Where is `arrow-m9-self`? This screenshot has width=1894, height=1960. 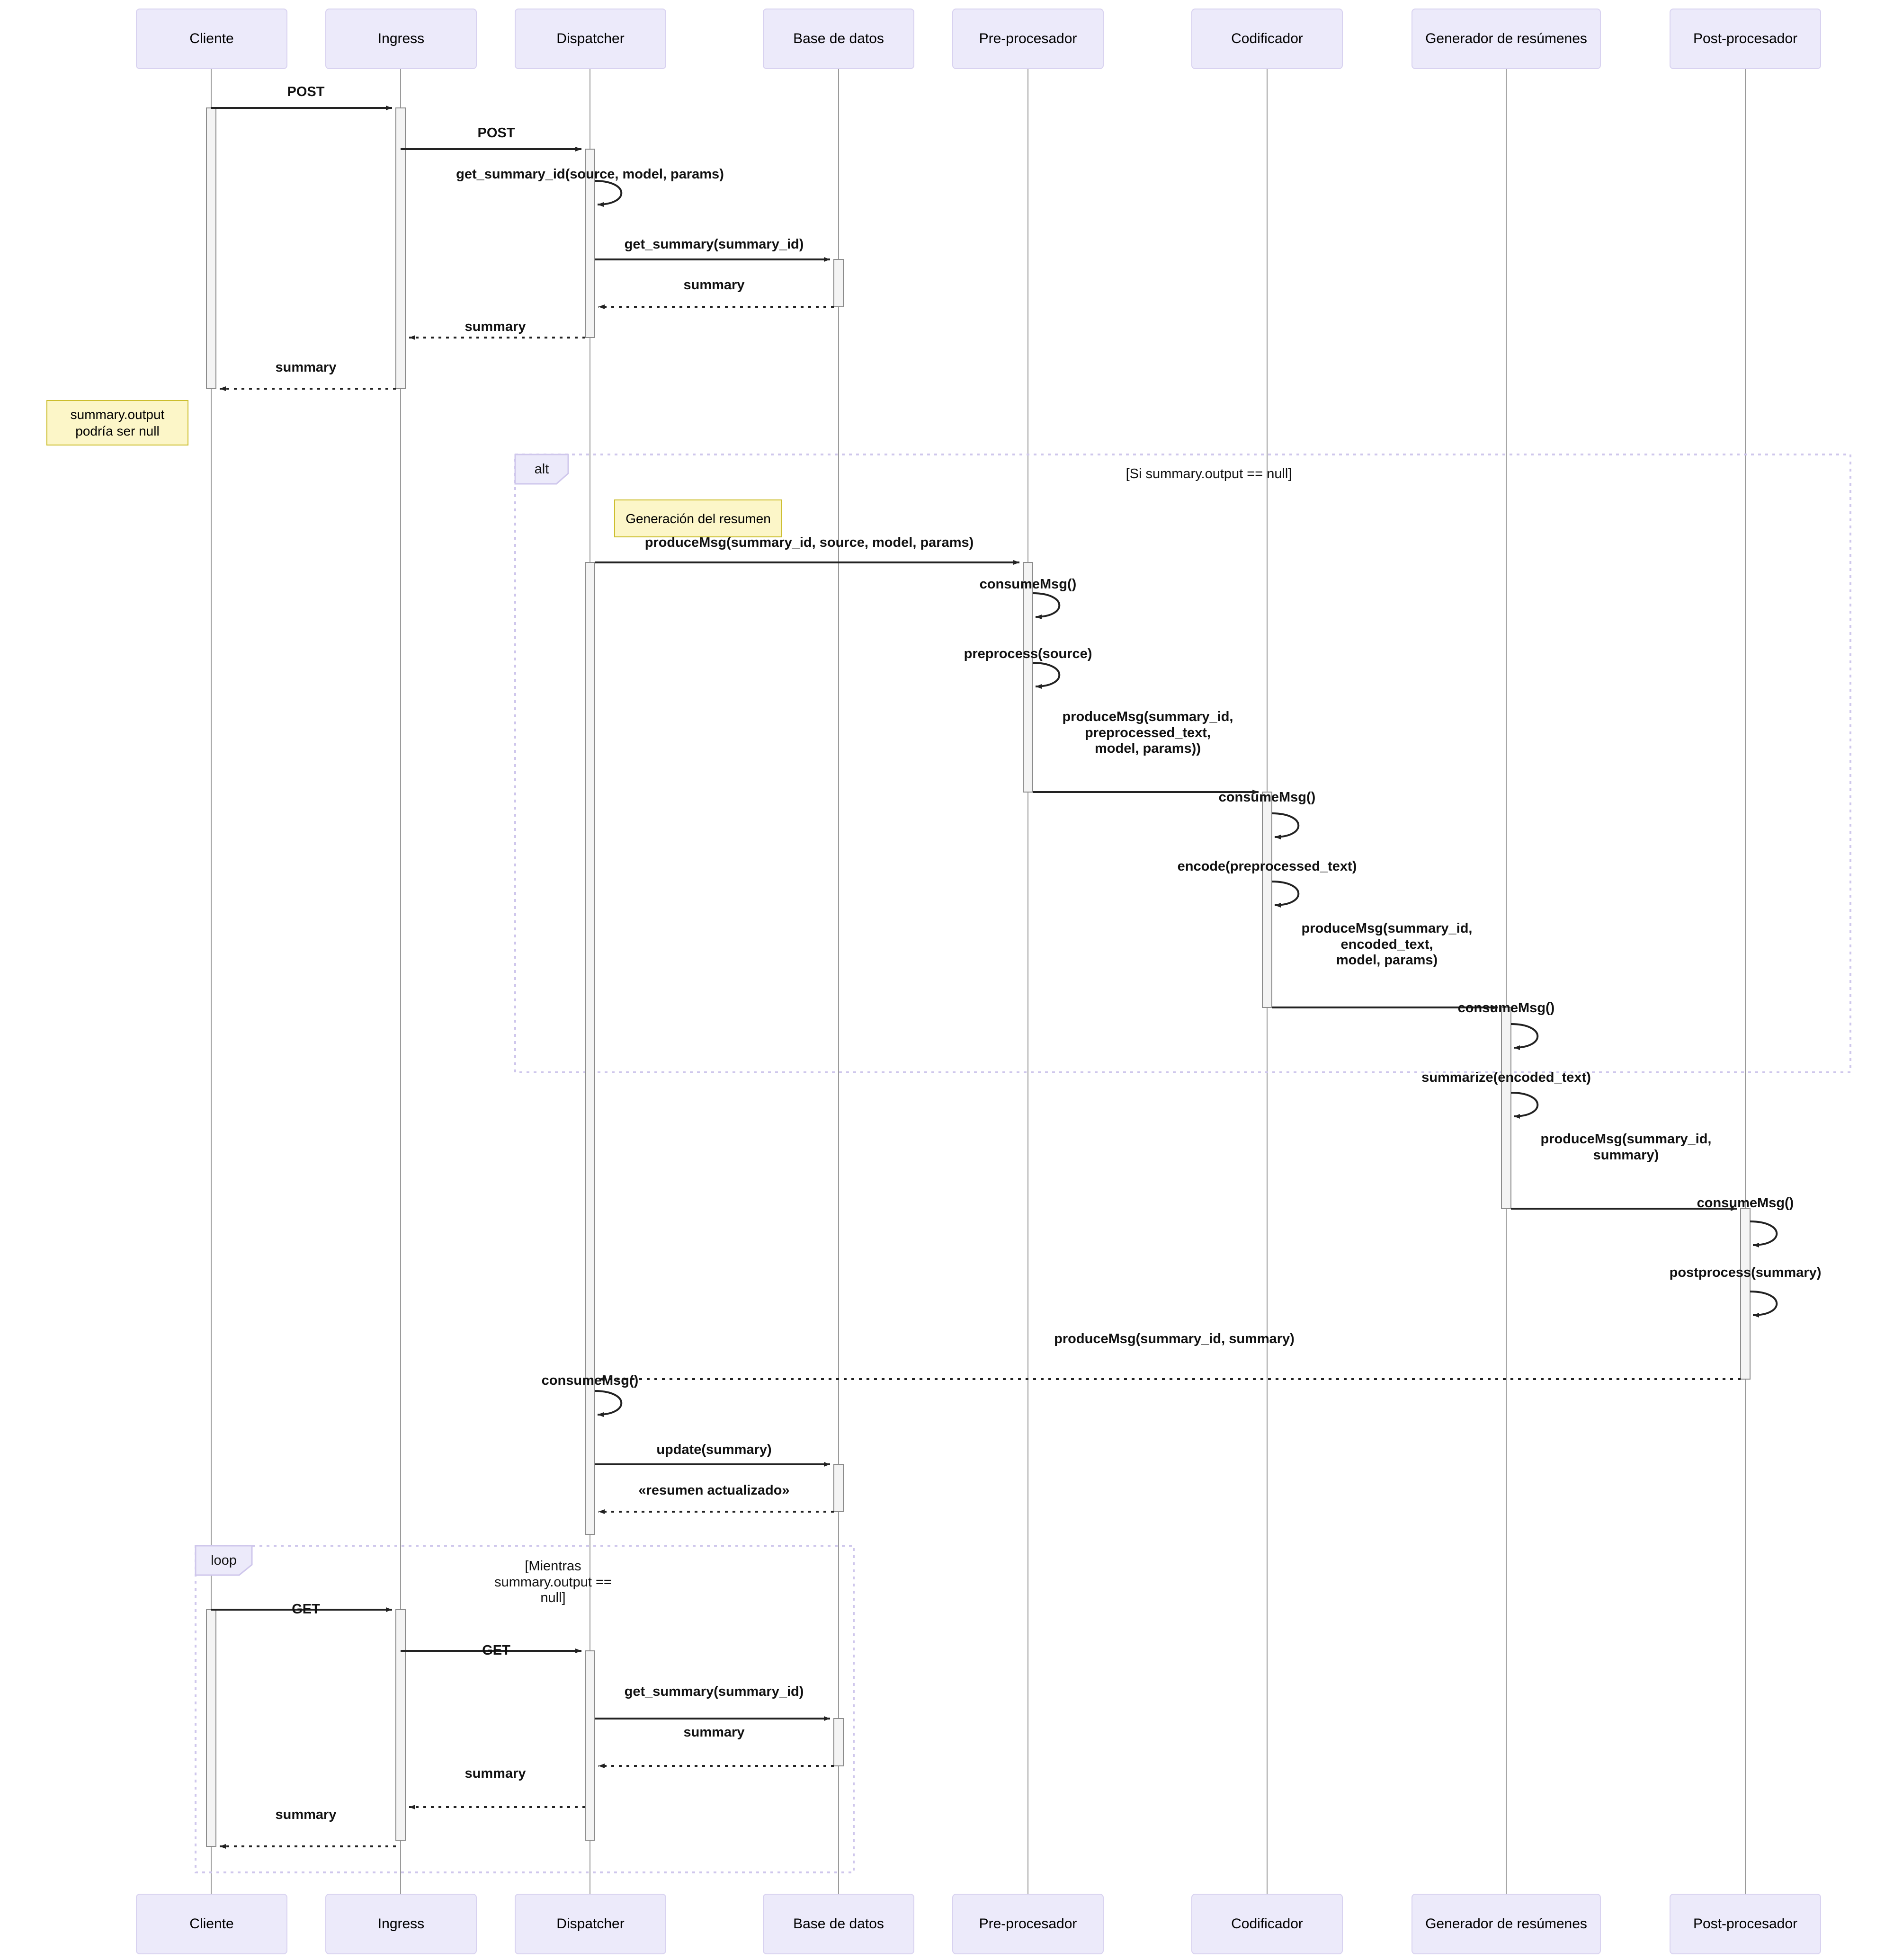 arrow-m9-self is located at coordinates (1046, 605).